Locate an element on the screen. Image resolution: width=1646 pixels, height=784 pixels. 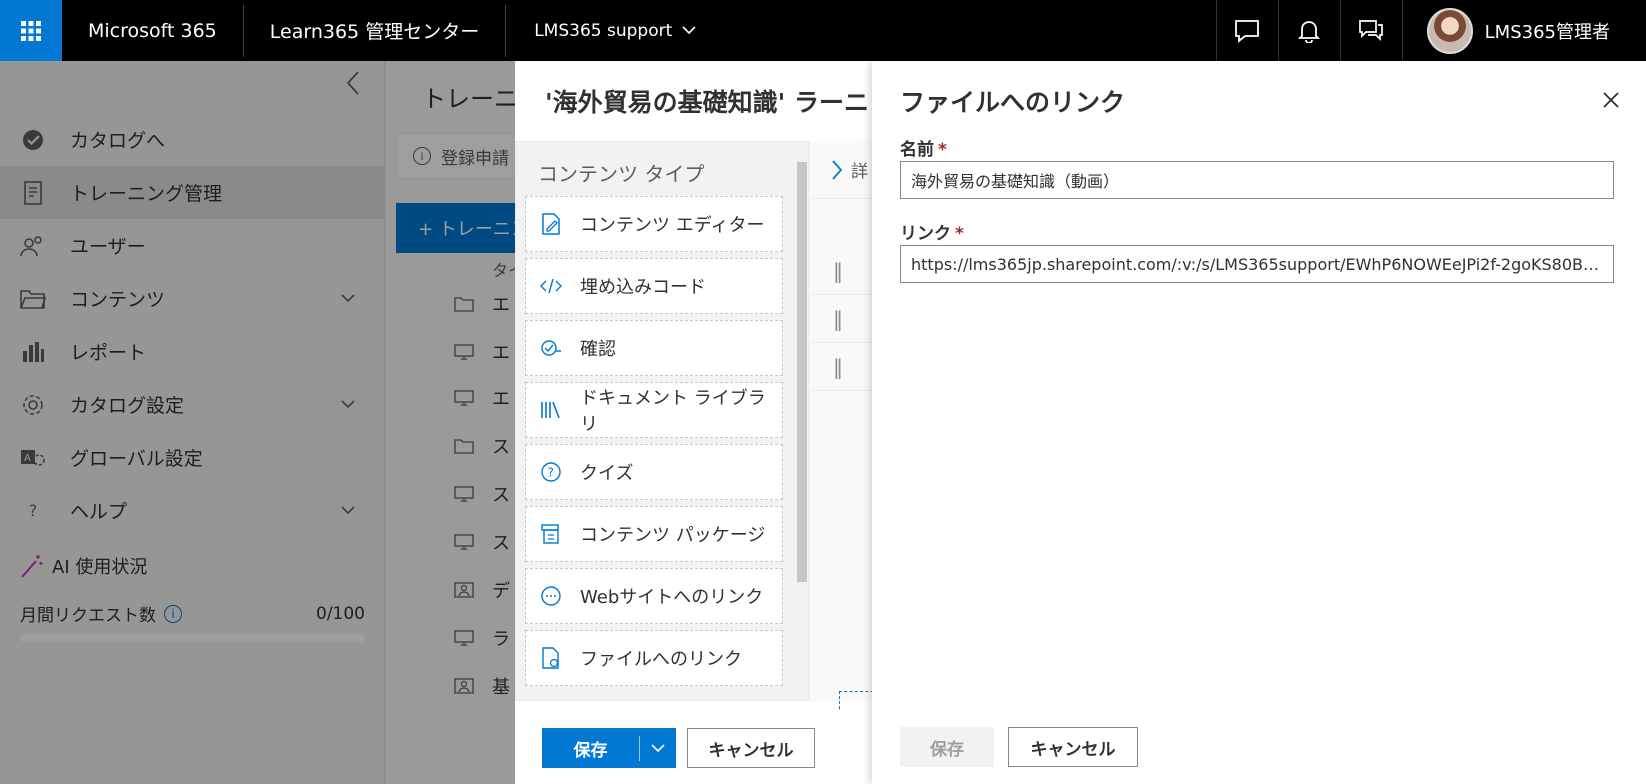
conversation-icon is located at coordinates (1371, 30).